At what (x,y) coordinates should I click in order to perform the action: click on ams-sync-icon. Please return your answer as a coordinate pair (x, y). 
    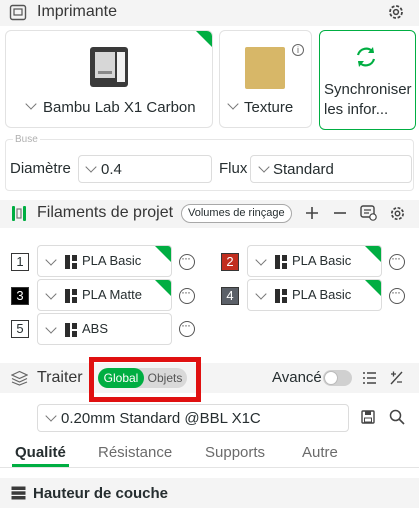
    Looking at the image, I should click on (368, 213).